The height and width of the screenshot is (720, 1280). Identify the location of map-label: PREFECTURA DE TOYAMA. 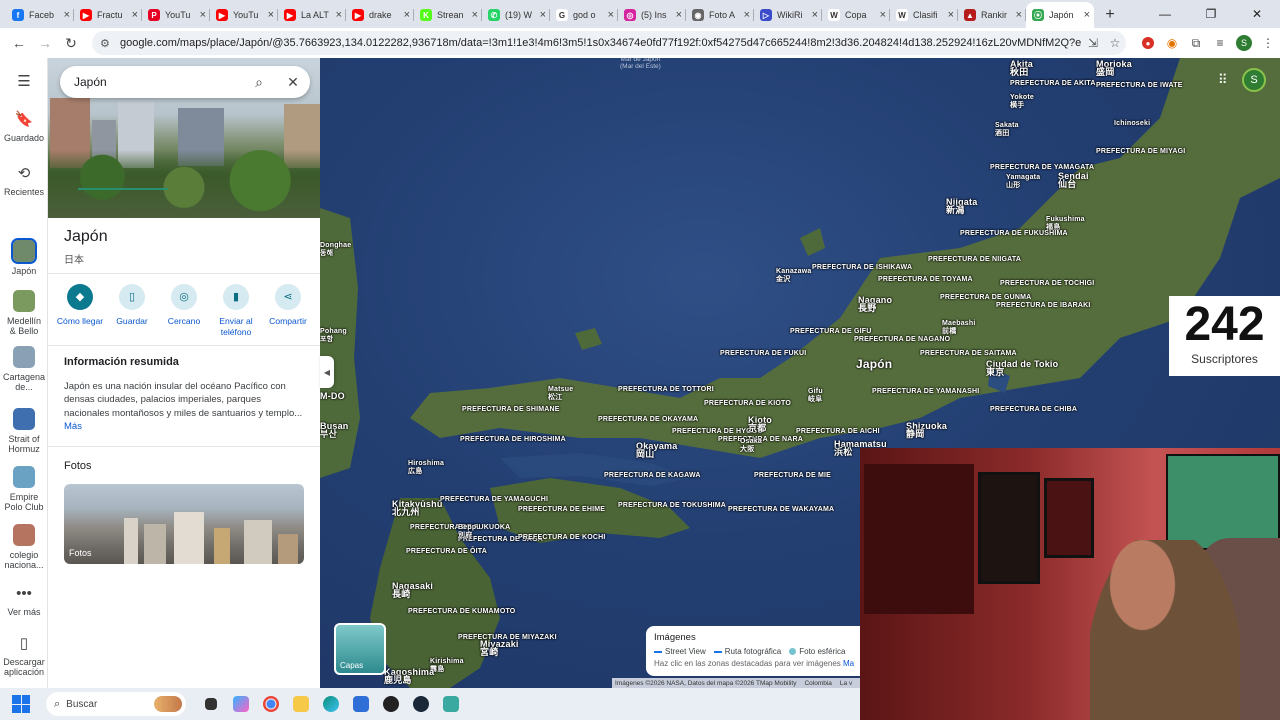
(925, 280).